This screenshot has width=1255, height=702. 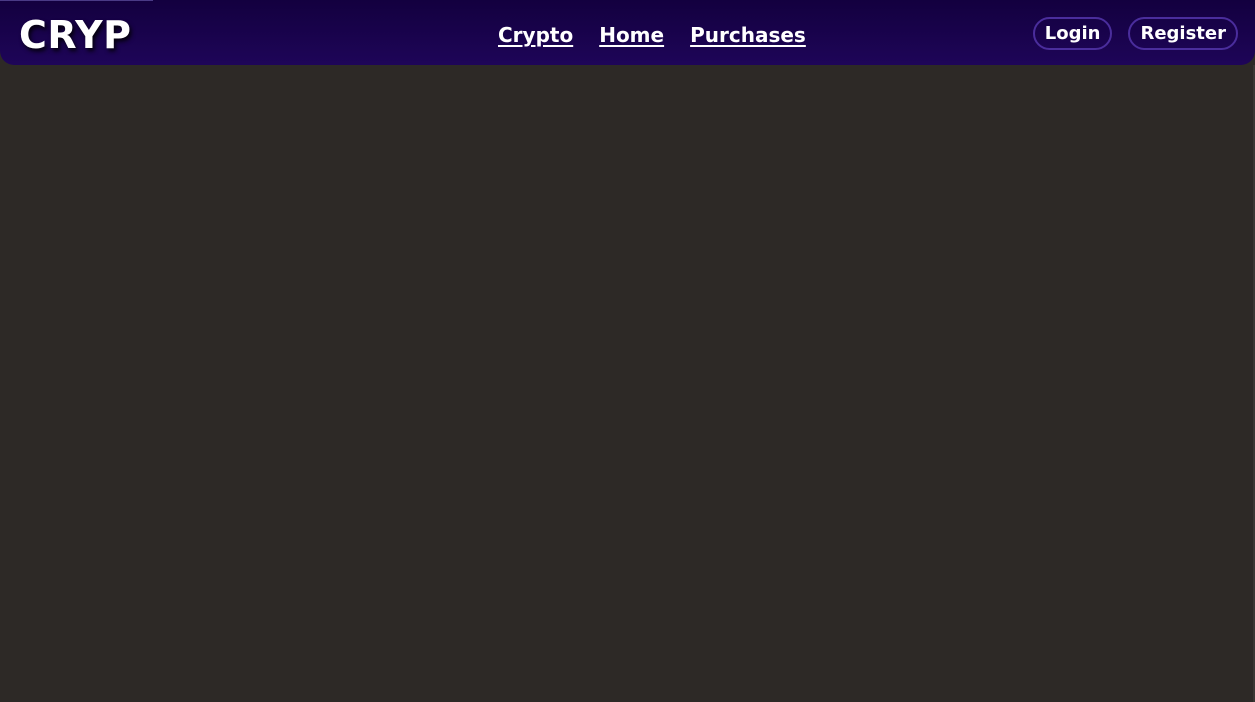 I want to click on login-button: Login, so click(x=1072, y=33).